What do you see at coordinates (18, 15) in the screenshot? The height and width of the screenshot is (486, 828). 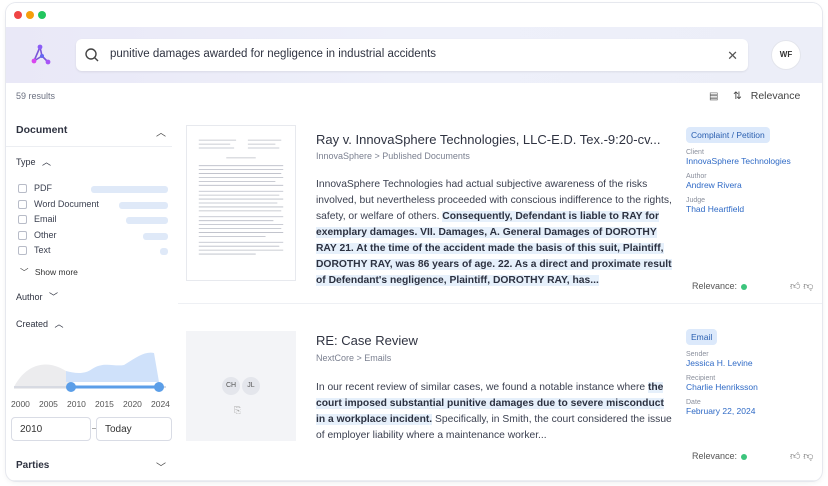 I see `close-window-button` at bounding box center [18, 15].